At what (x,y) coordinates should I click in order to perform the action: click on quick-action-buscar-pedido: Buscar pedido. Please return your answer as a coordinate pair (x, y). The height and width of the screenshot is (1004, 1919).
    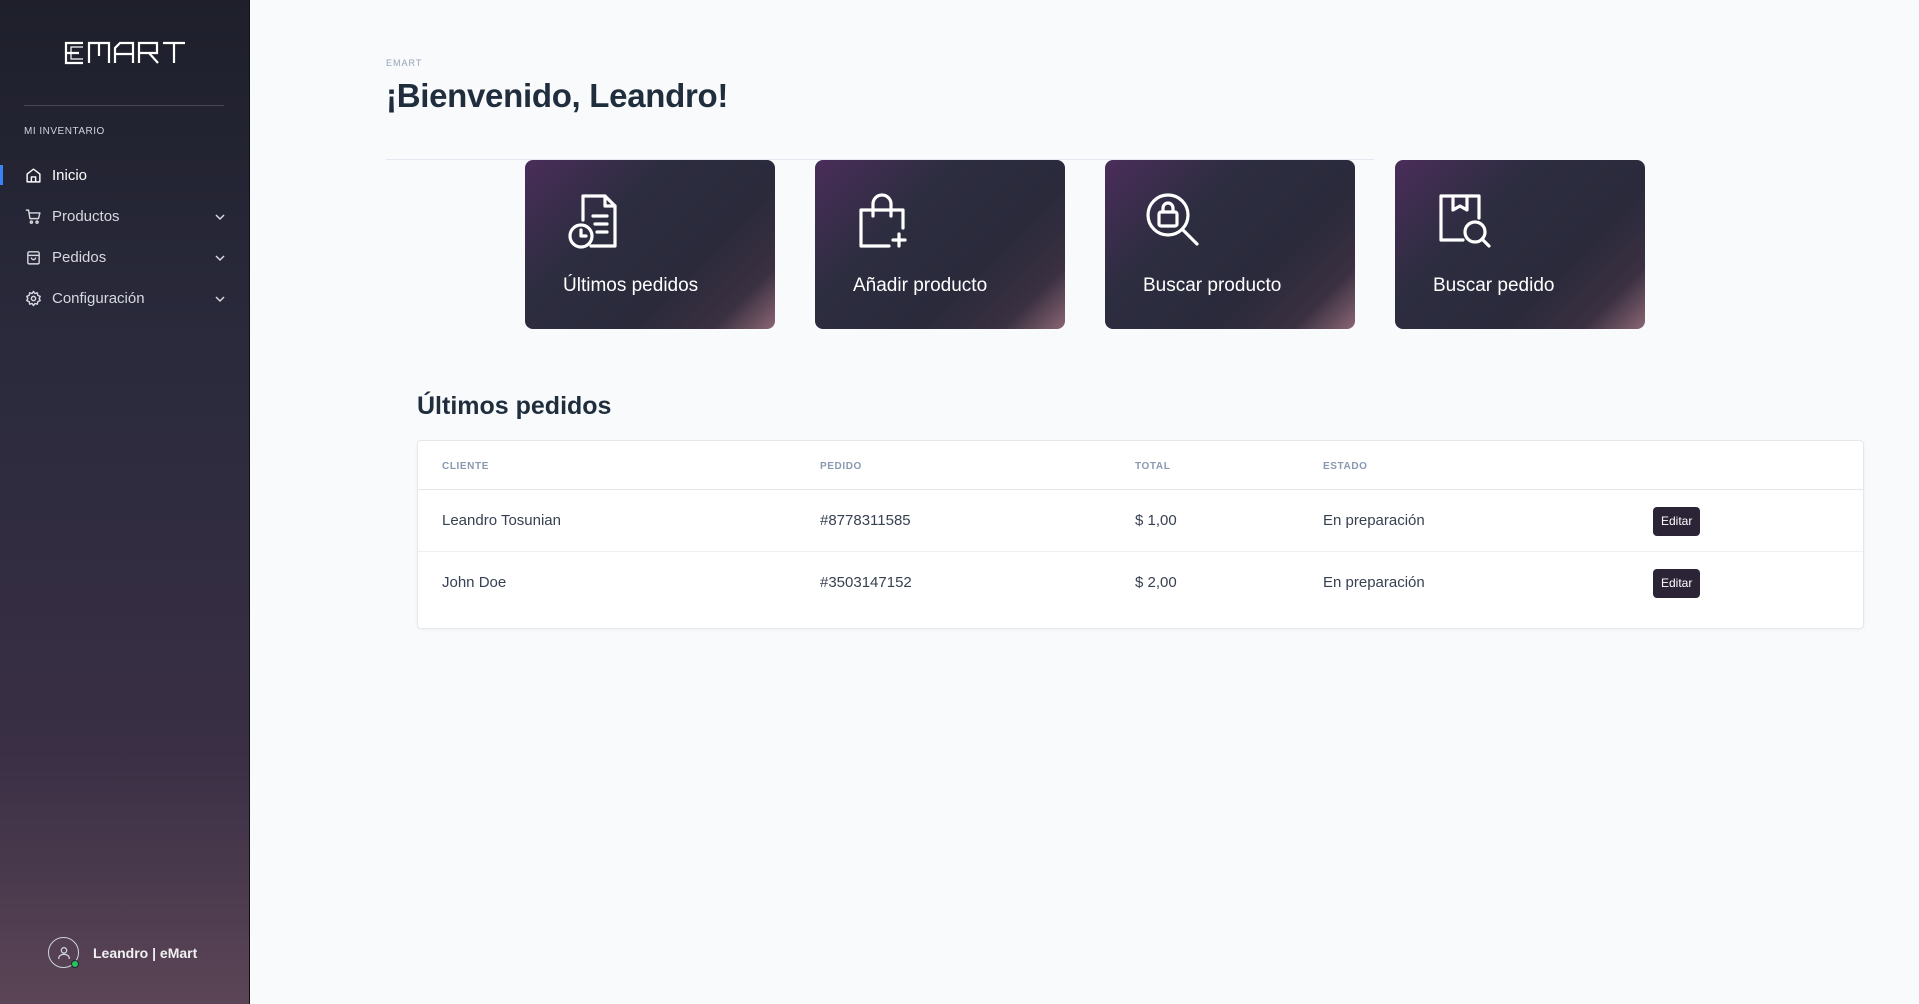
    Looking at the image, I should click on (1520, 244).